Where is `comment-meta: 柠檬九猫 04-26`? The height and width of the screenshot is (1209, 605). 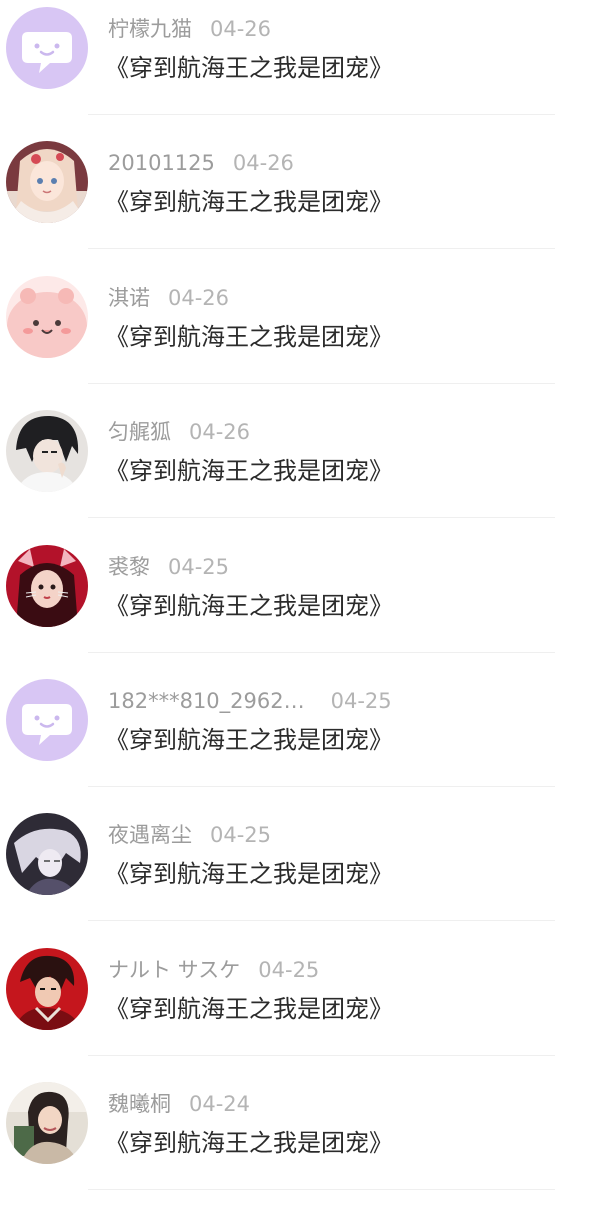 comment-meta: 柠檬九猫 04-26 is located at coordinates (189, 29).